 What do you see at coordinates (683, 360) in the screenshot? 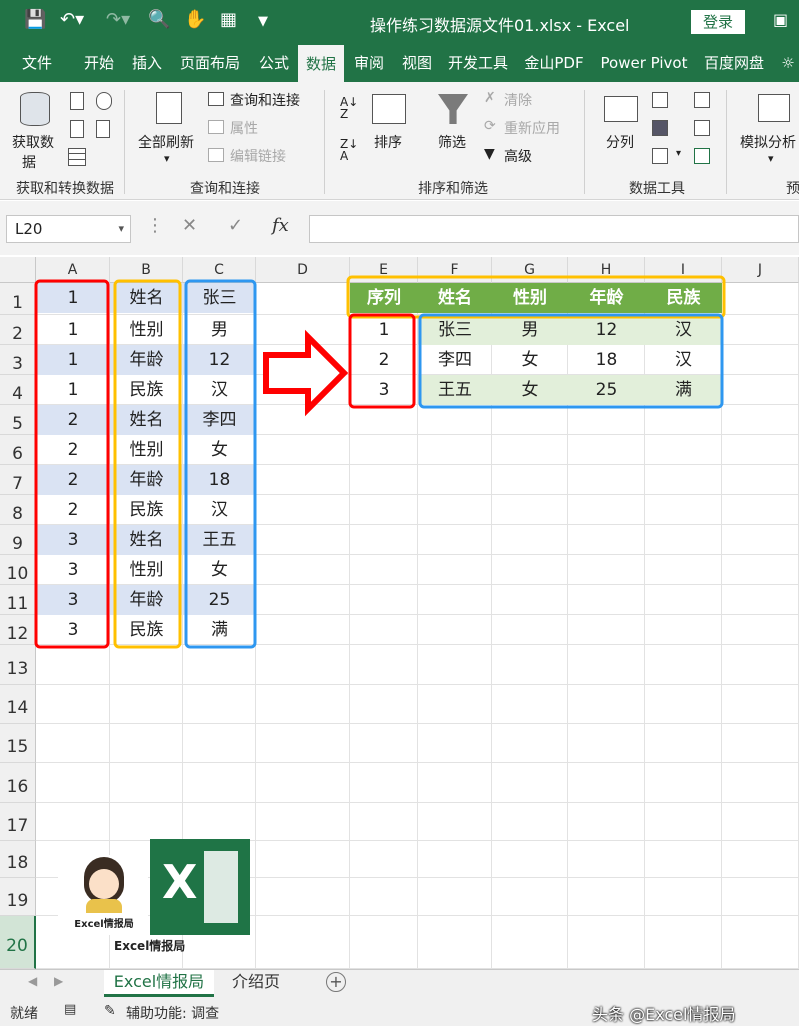
I see `result-cell-i3: 汉` at bounding box center [683, 360].